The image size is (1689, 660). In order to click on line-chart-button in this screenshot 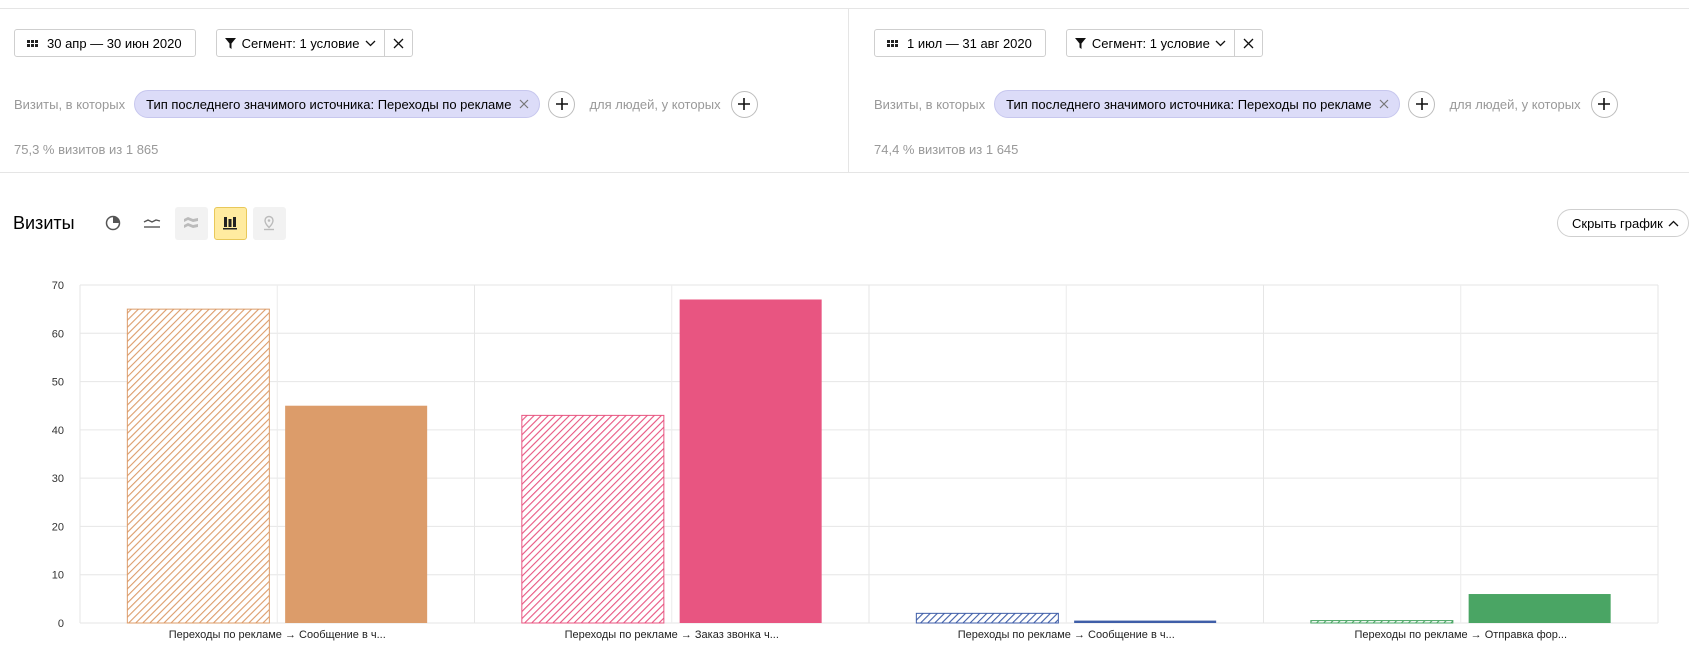, I will do `click(152, 223)`.